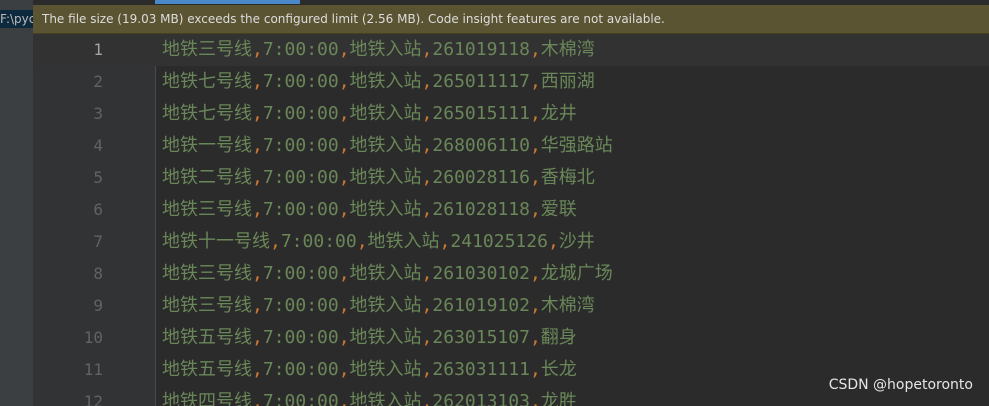 The image size is (989, 406). Describe the element at coordinates (576, 241) in the screenshot. I see `csv-field: 沙井` at that location.